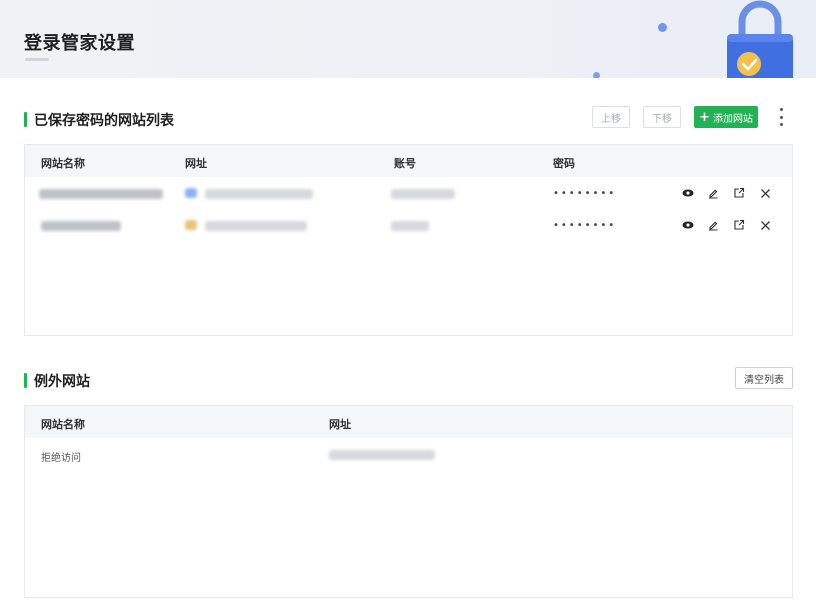 The width and height of the screenshot is (816, 612). I want to click on table-header: 网站名称 网址 账号 密码, so click(408, 161).